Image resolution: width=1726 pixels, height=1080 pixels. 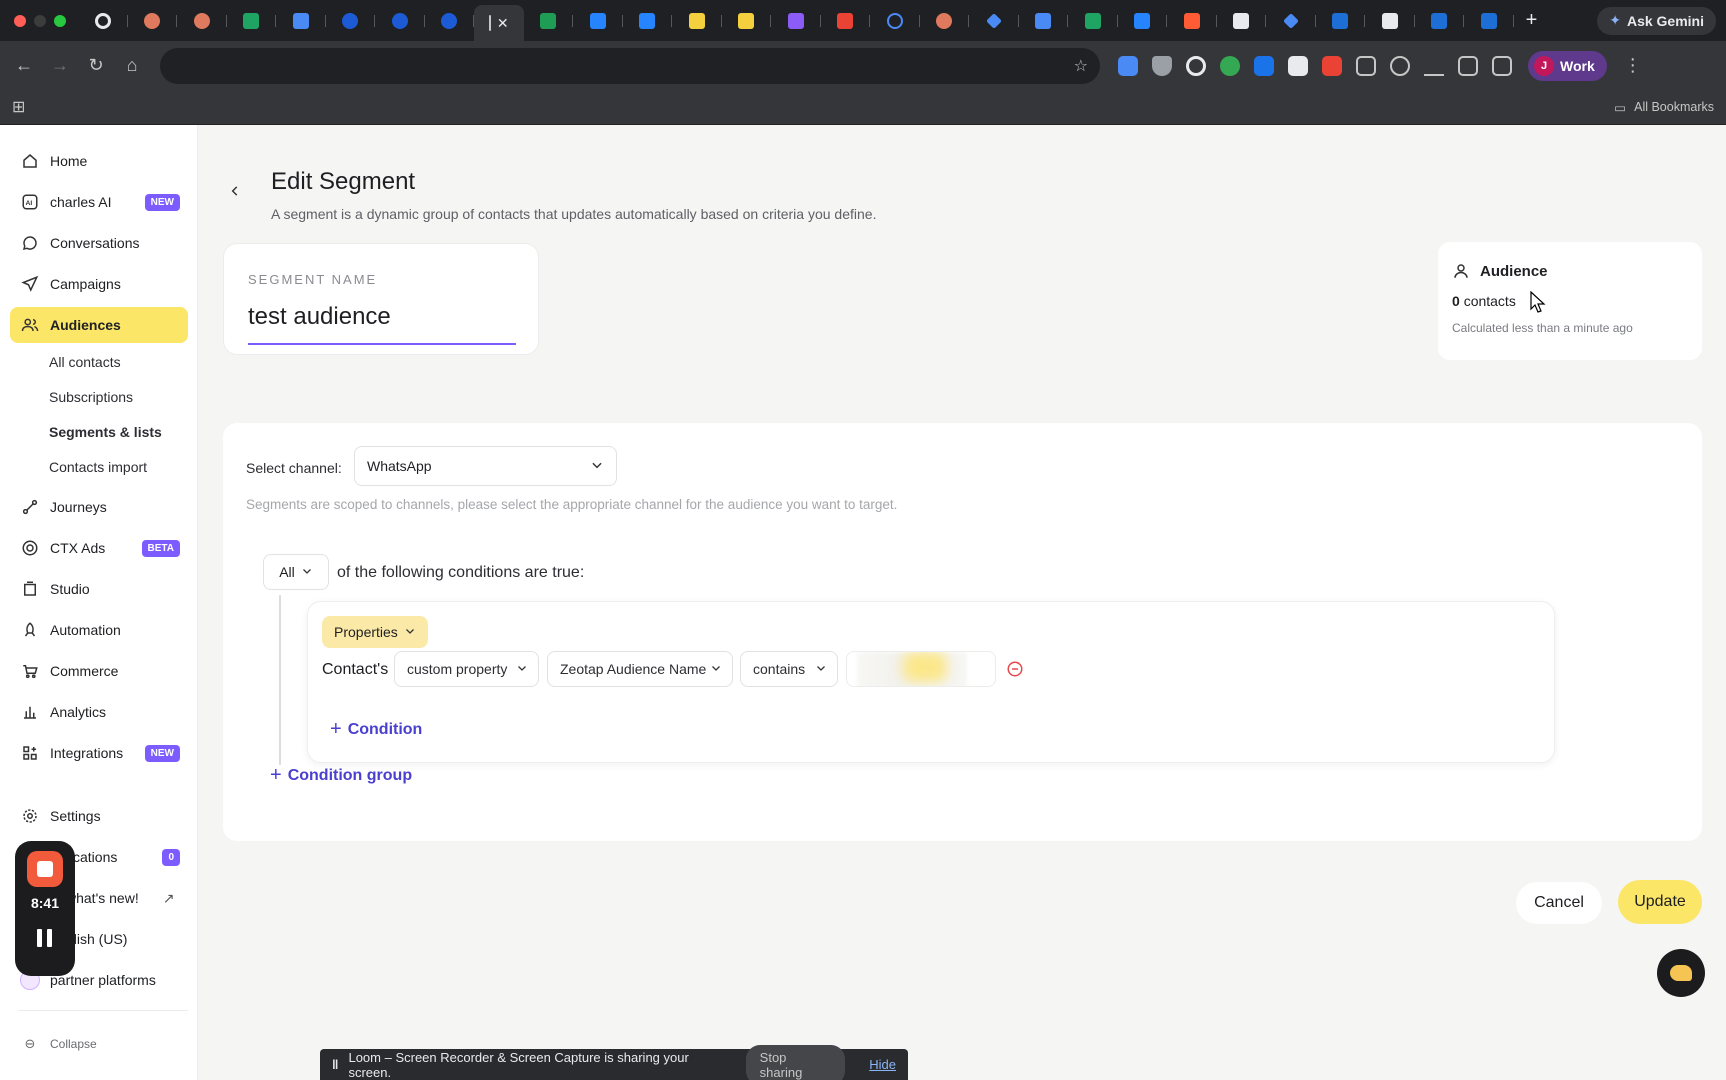 I want to click on segment-name-input: test audience, so click(x=319, y=317).